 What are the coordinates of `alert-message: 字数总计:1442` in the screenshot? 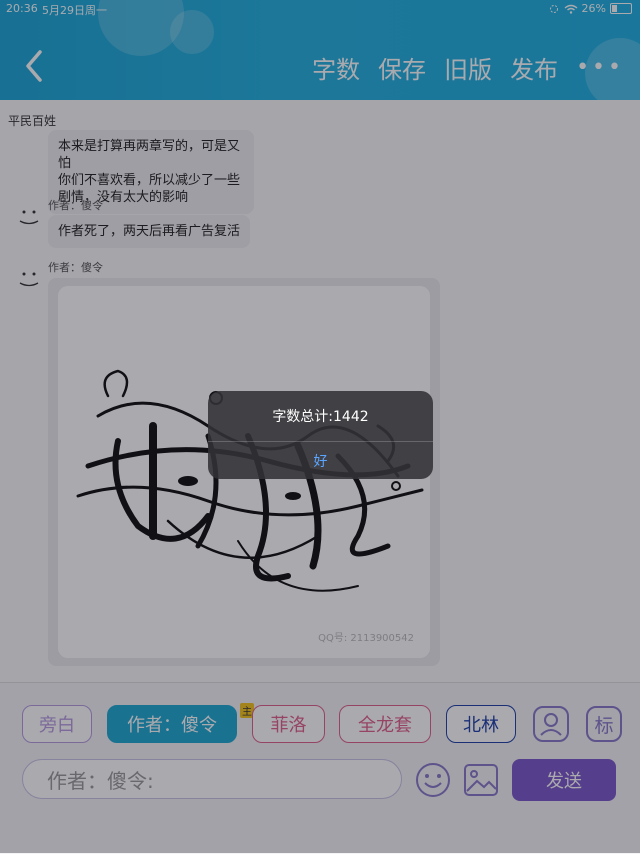 It's located at (320, 417).